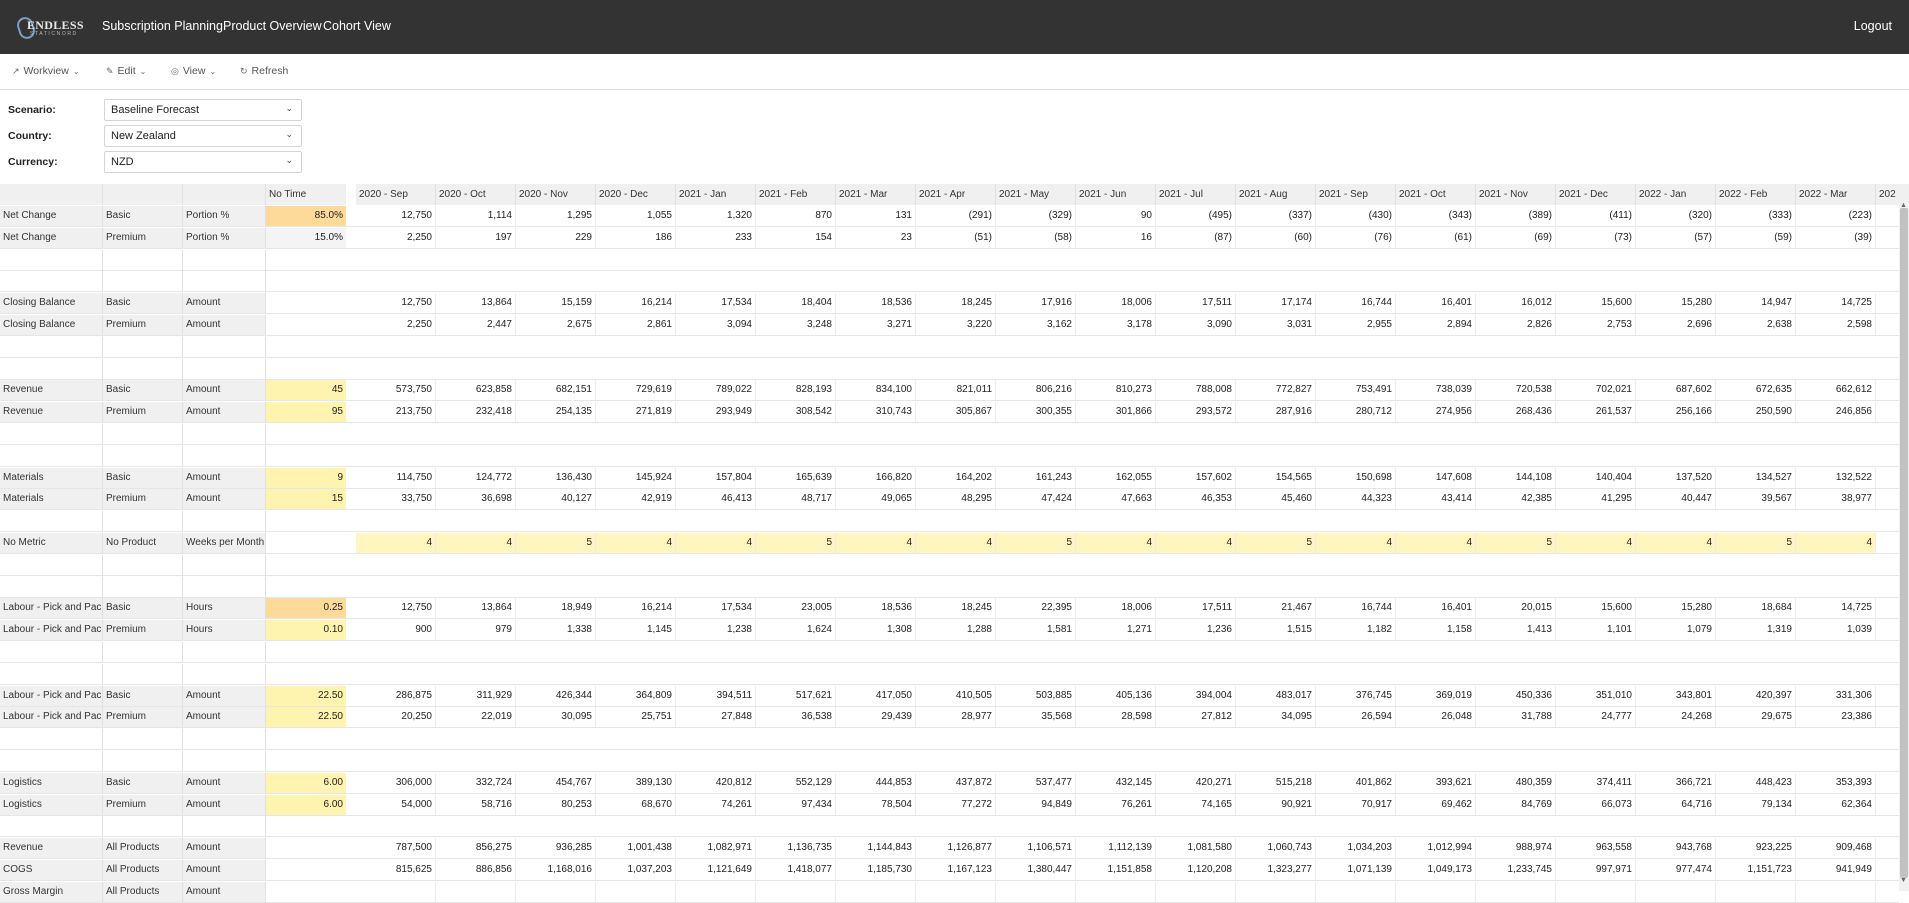 The width and height of the screenshot is (1909, 903). Describe the element at coordinates (716, 499) in the screenshot. I see `value-cell: 46,413` at that location.